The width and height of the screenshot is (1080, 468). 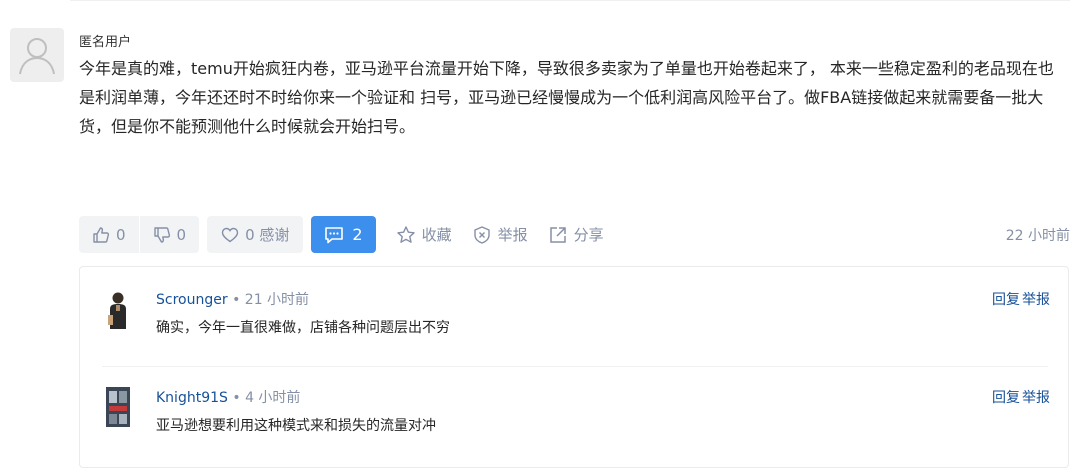 I want to click on downvote-count: 0, so click(x=181, y=234).